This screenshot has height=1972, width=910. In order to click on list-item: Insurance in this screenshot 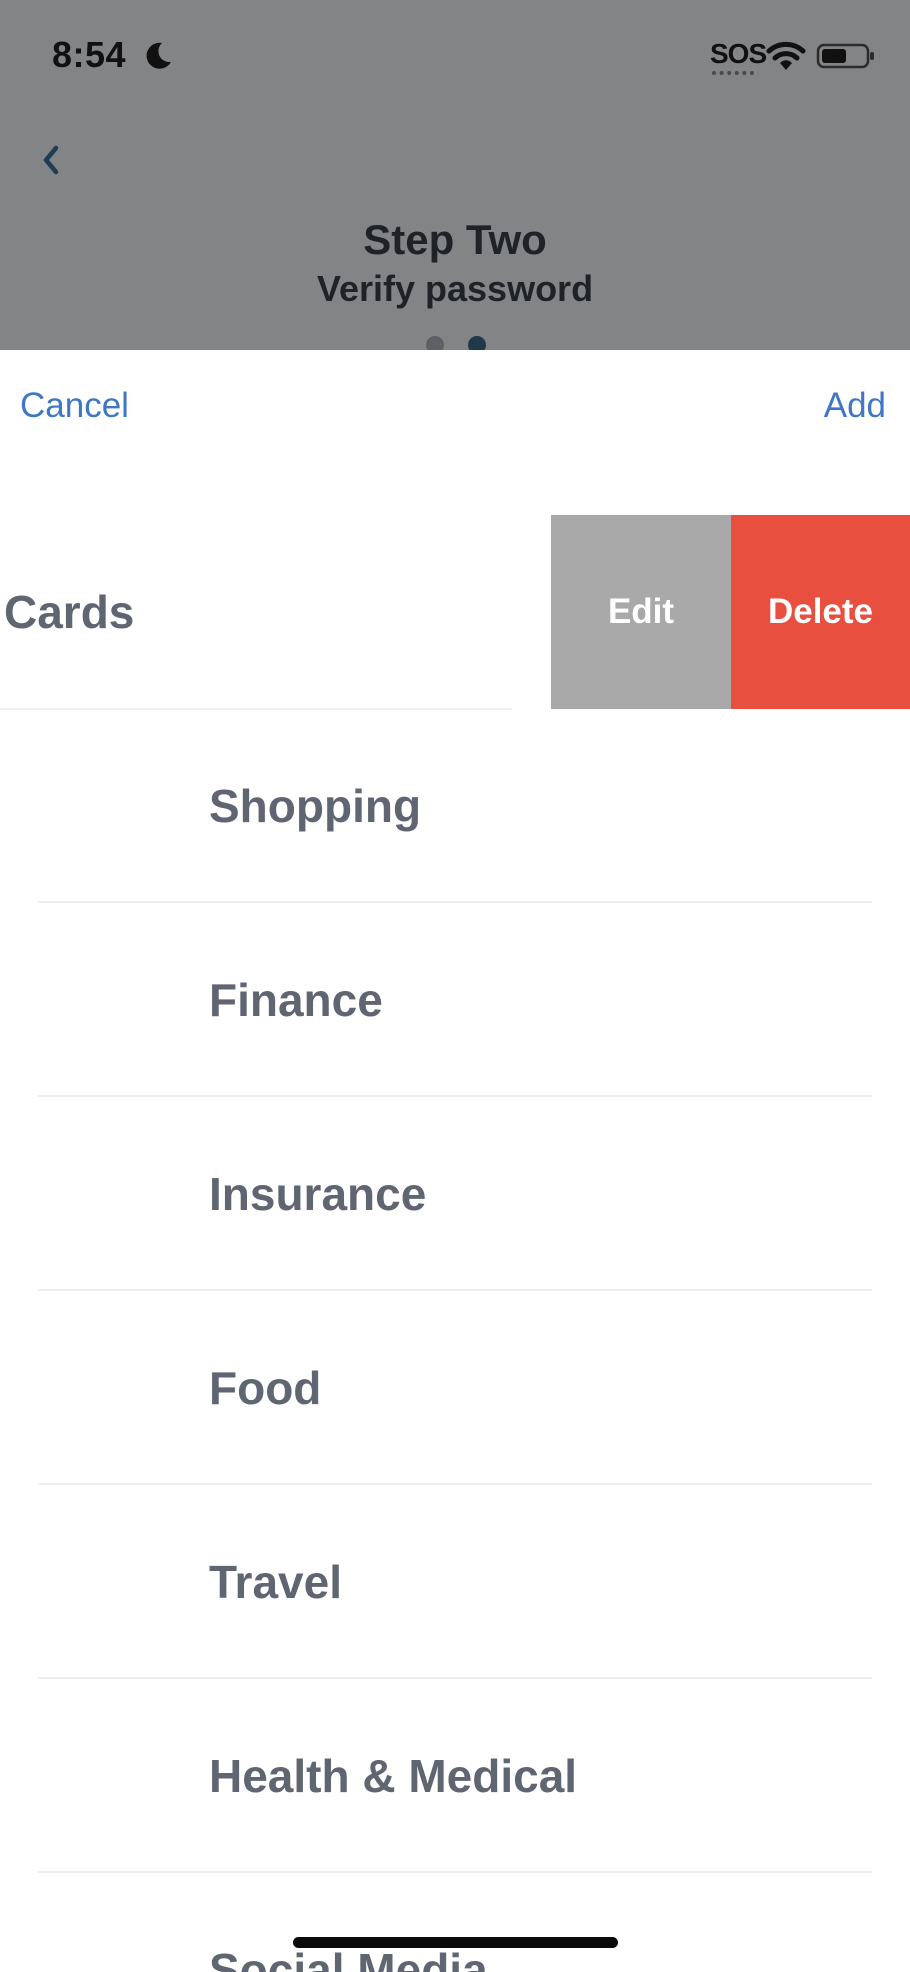, I will do `click(455, 1194)`.